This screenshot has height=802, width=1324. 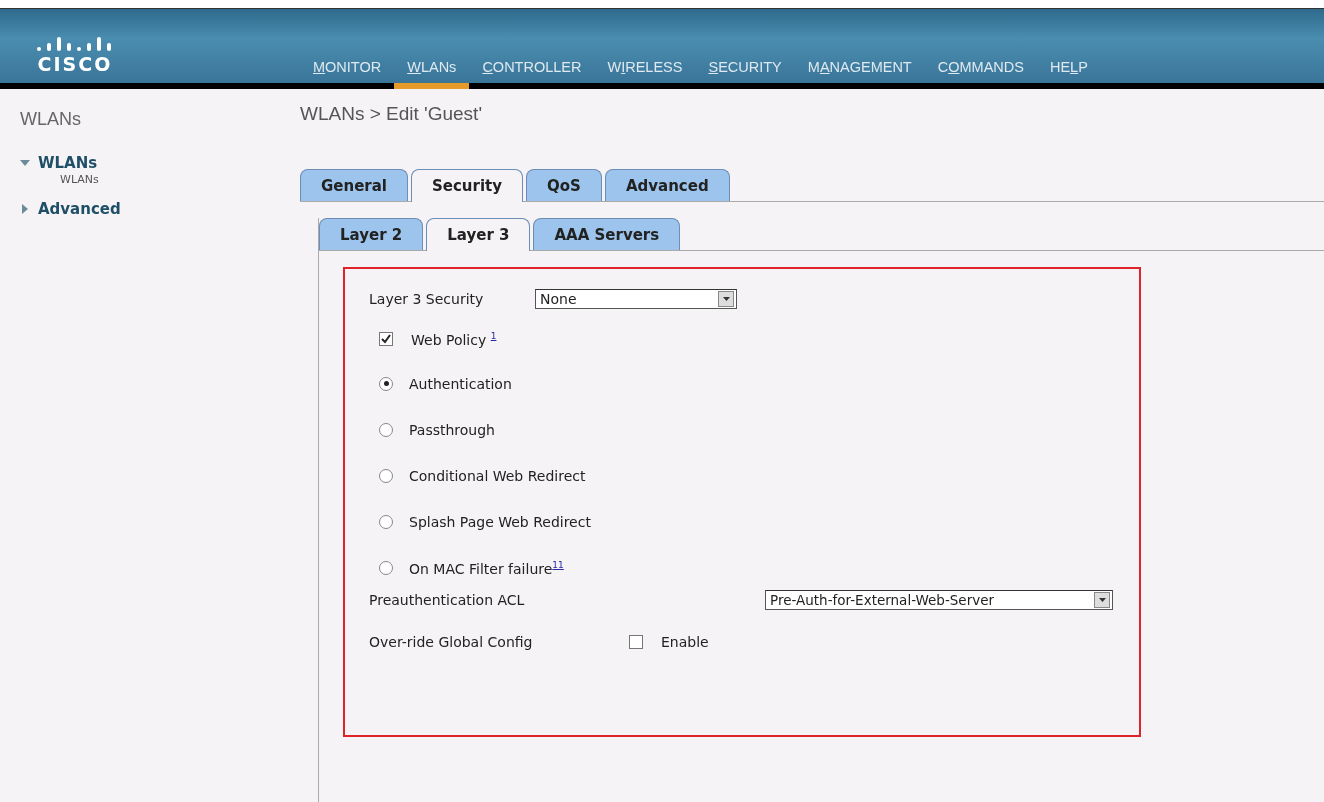 What do you see at coordinates (447, 600) in the screenshot?
I see `field-label: Preauthentication ACL` at bounding box center [447, 600].